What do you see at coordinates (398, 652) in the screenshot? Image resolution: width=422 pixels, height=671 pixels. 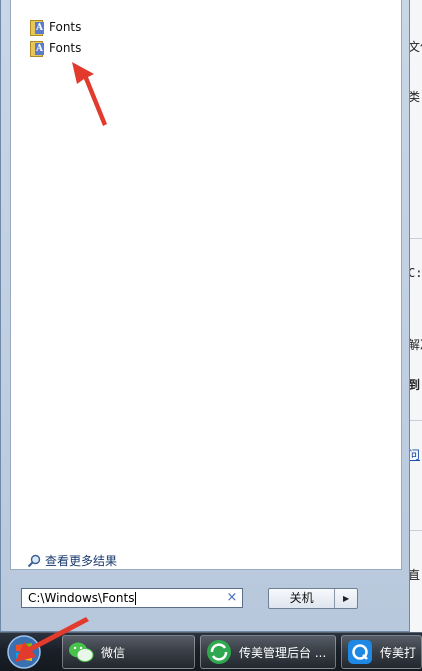 I see `taskbar-item-label: 传美打` at bounding box center [398, 652].